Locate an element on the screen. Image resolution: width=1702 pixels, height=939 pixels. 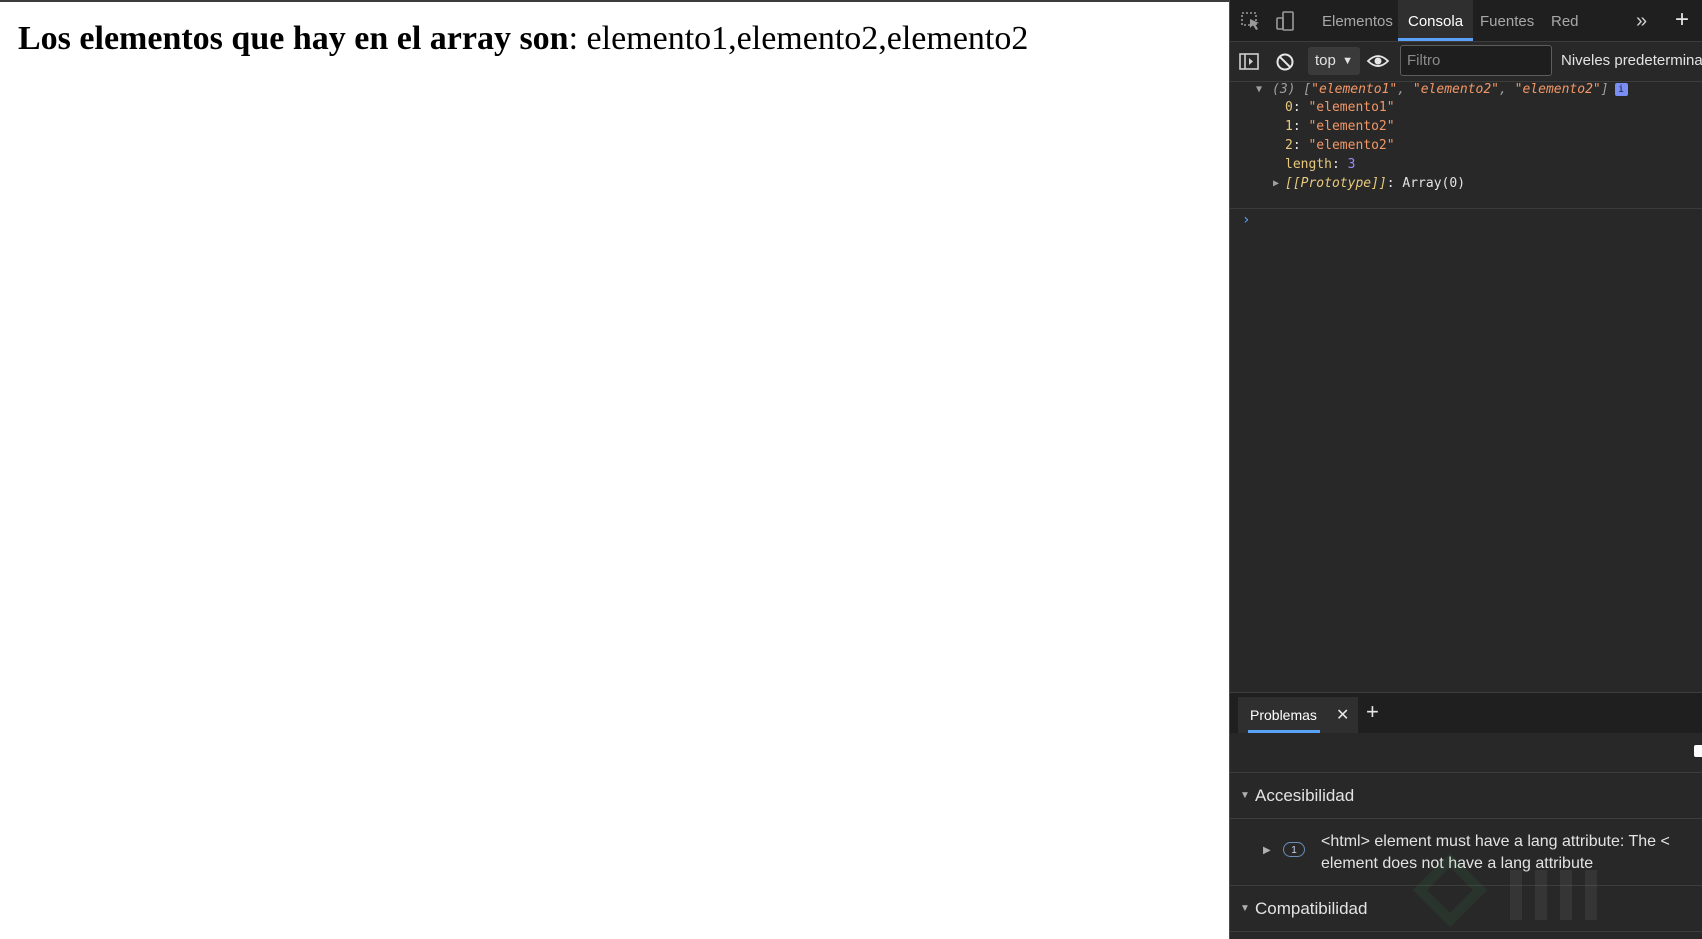
section-compatibilidad: ▼ Compatibilidad is located at coordinates (1466, 909).